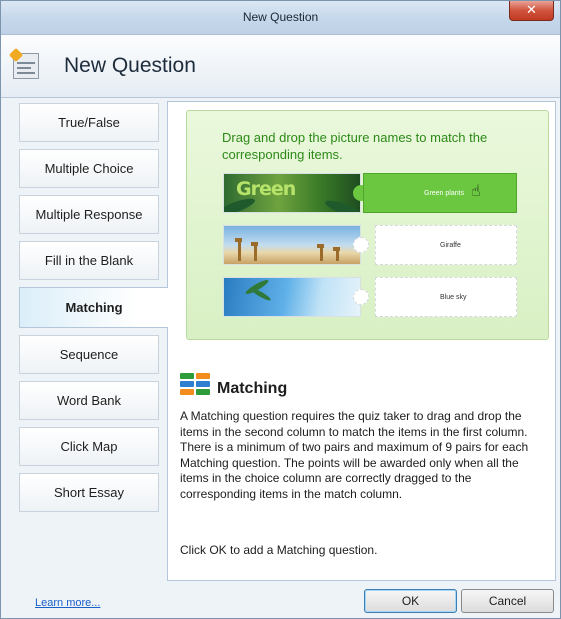  I want to click on match-label-blue-sky: Blue sky, so click(446, 297).